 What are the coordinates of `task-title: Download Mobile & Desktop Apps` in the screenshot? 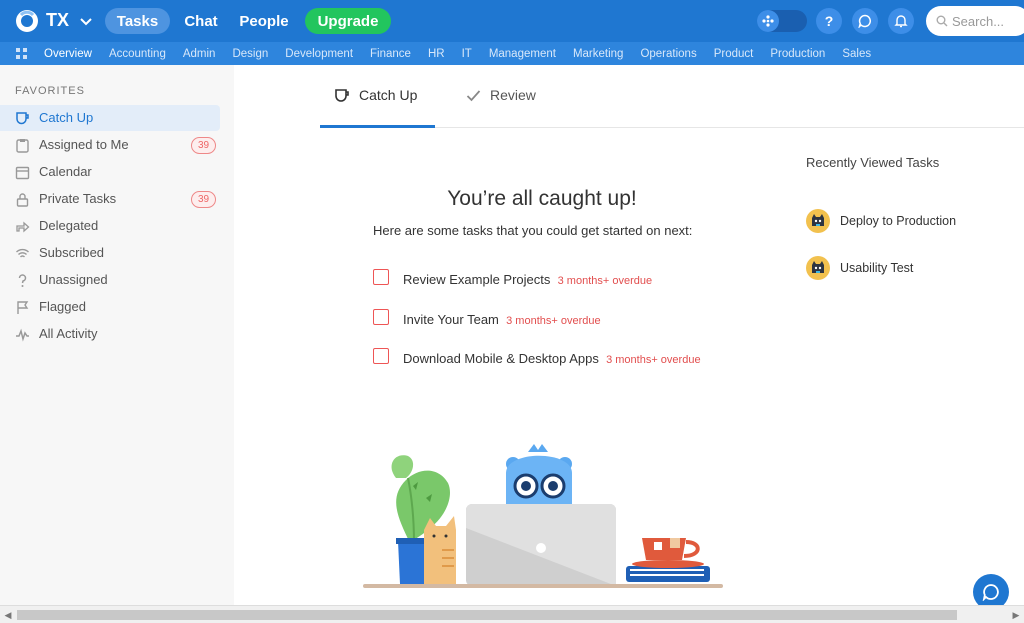 It's located at (501, 358).